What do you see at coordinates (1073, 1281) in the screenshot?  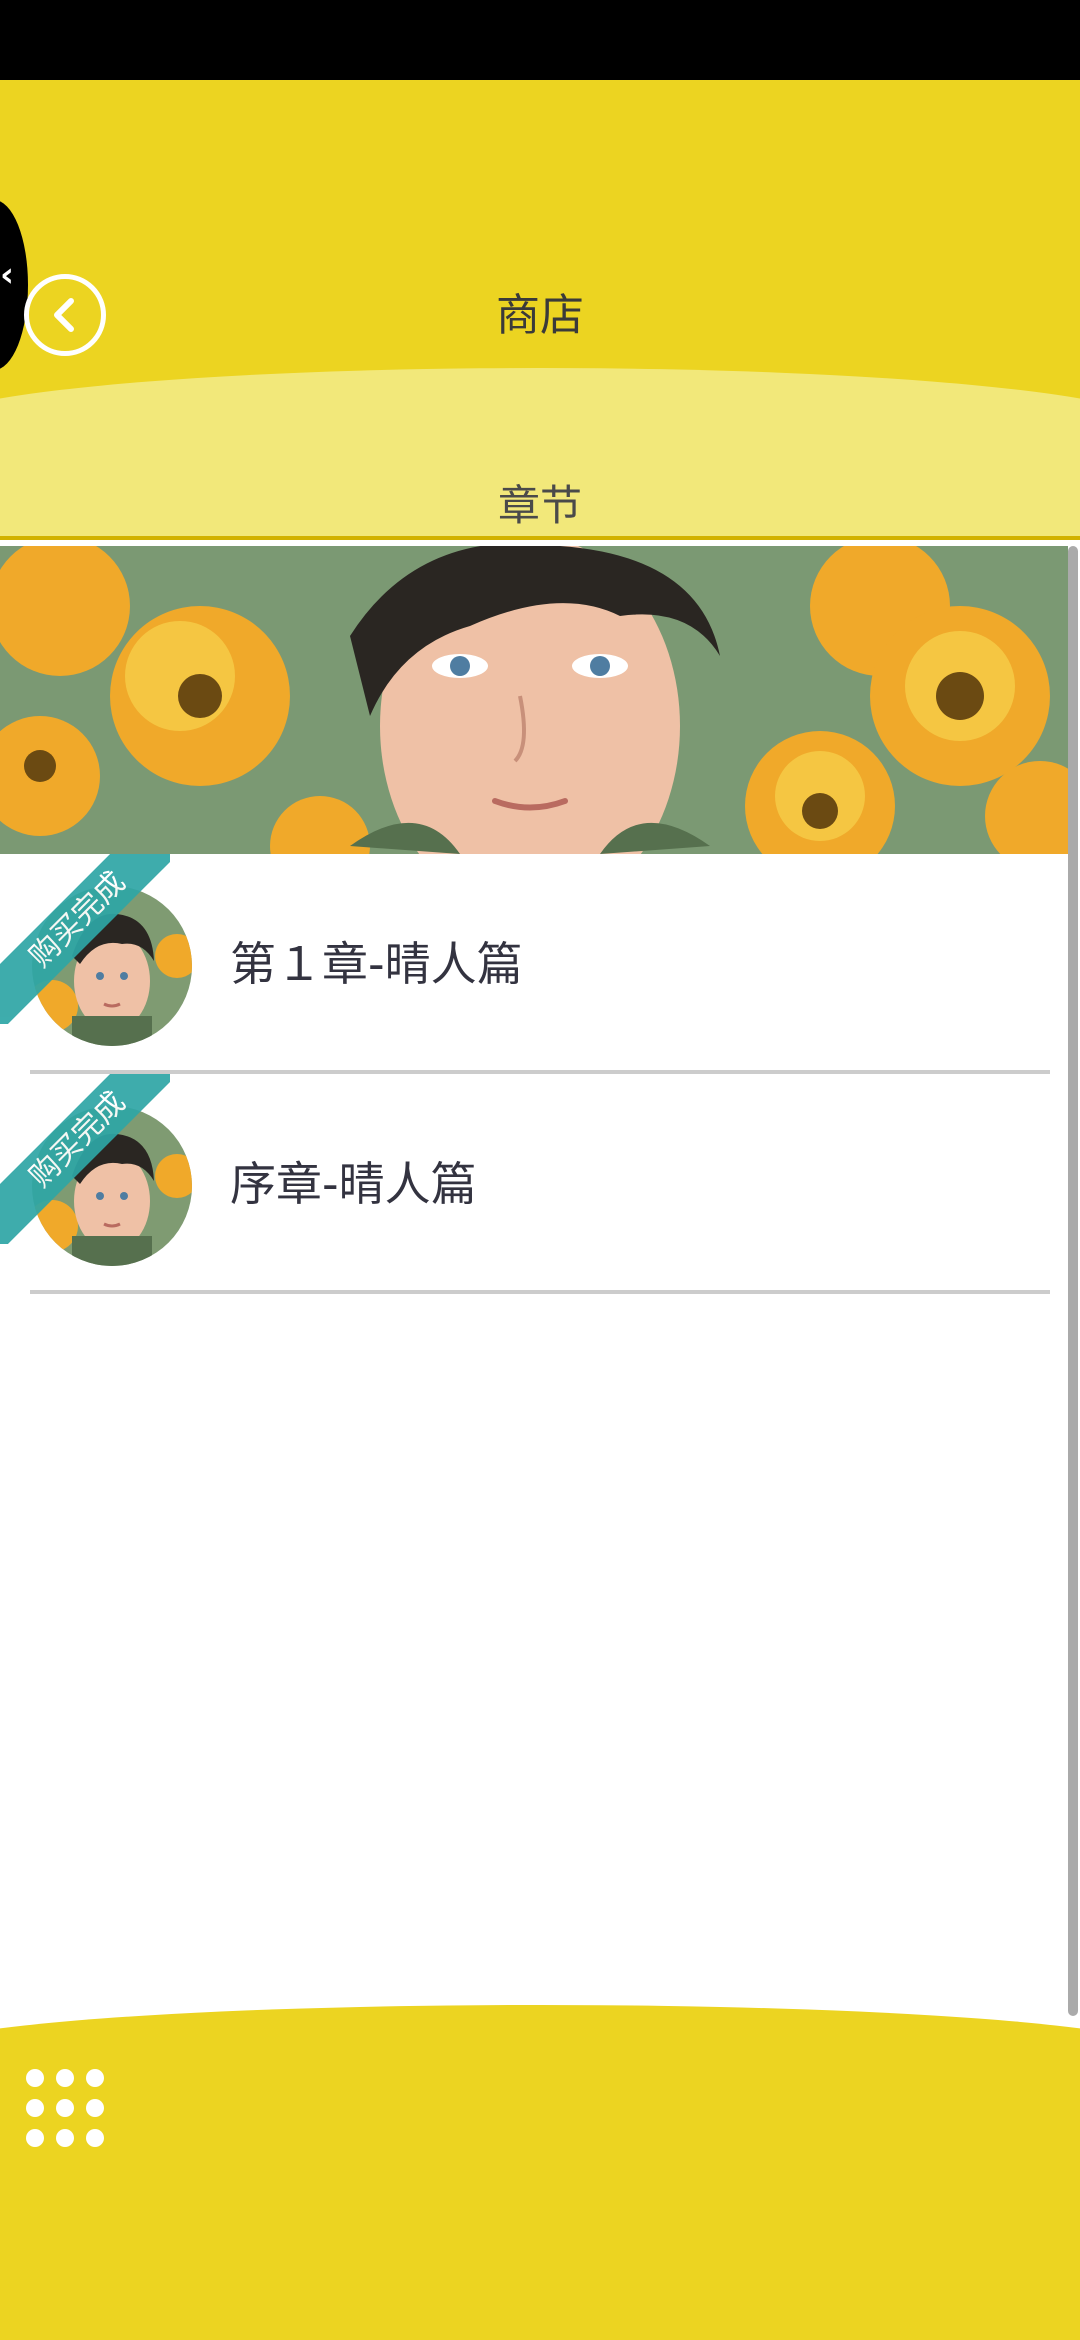 I see `scrollbar` at bounding box center [1073, 1281].